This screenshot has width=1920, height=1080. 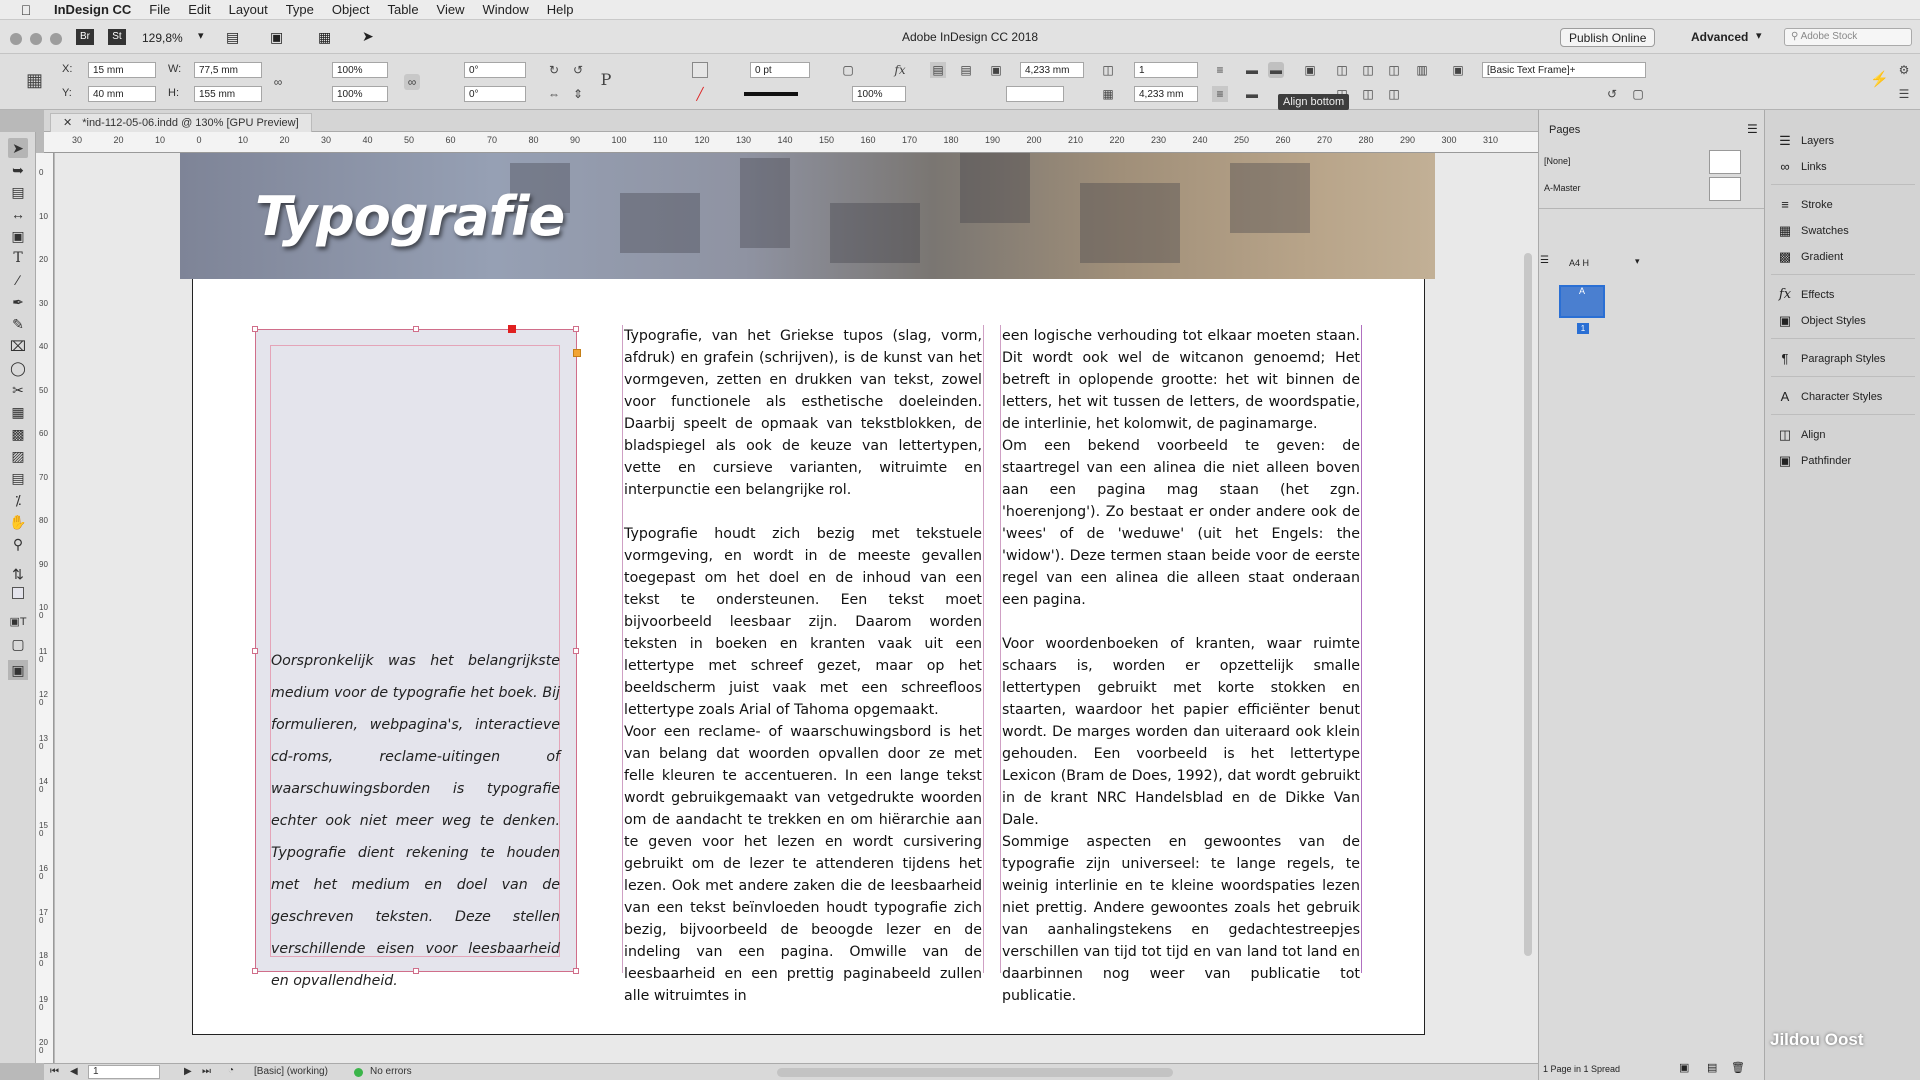 What do you see at coordinates (18, 622) in the screenshot?
I see `formatting-affects-container-icon: ▣T` at bounding box center [18, 622].